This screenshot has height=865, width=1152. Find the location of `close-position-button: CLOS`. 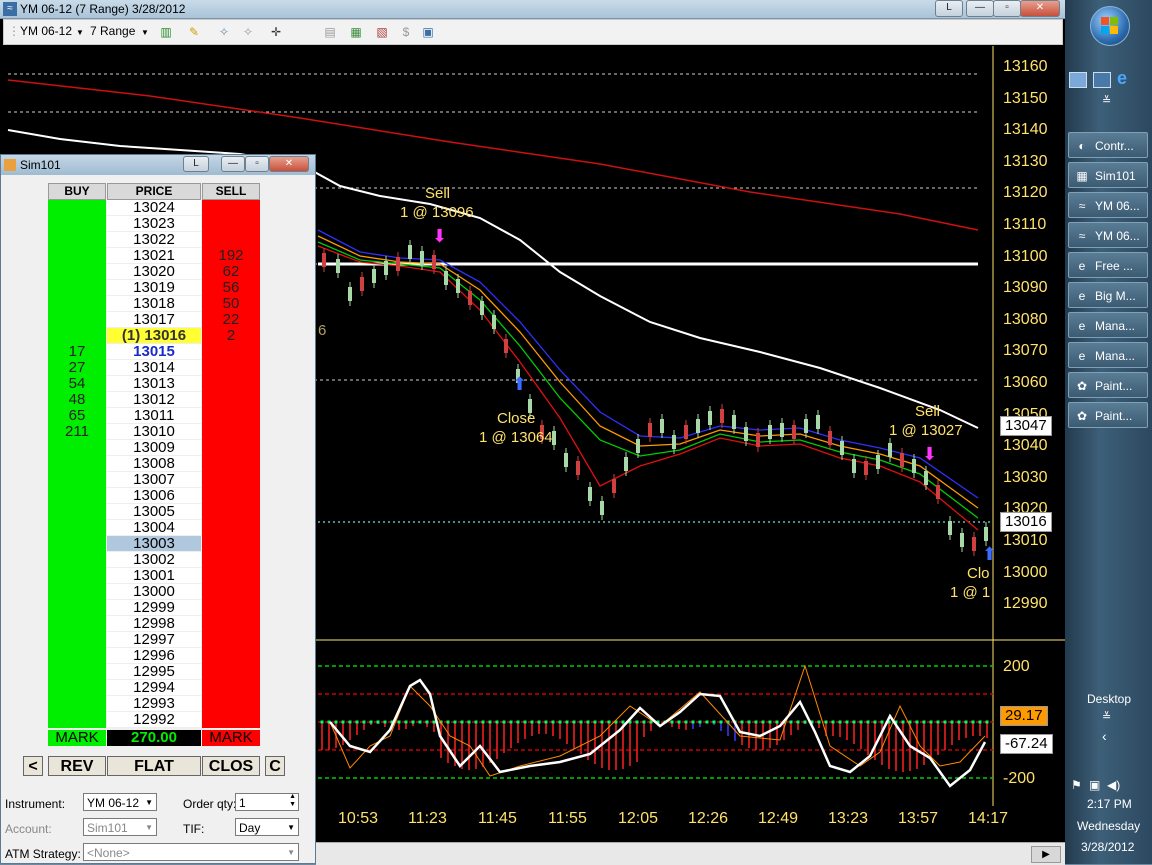

close-position-button: CLOS is located at coordinates (231, 766).